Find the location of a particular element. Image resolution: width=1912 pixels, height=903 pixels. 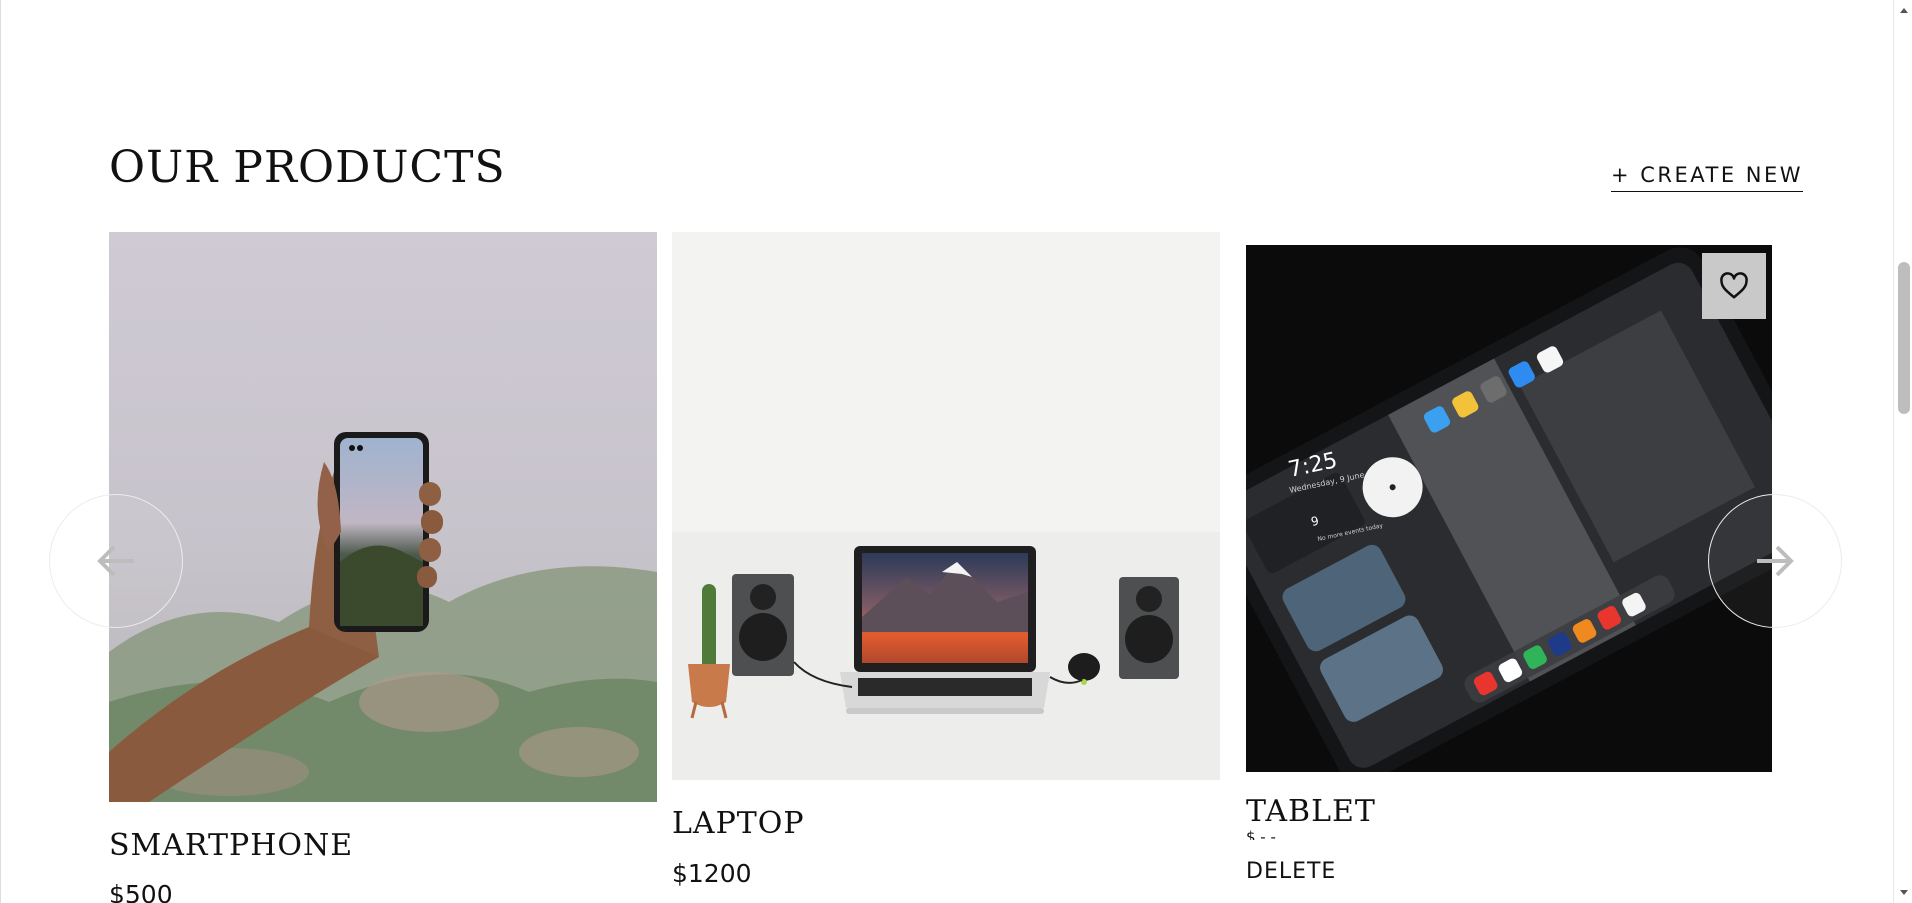

page-title: OUR PRODUCTS is located at coordinates (307, 167).